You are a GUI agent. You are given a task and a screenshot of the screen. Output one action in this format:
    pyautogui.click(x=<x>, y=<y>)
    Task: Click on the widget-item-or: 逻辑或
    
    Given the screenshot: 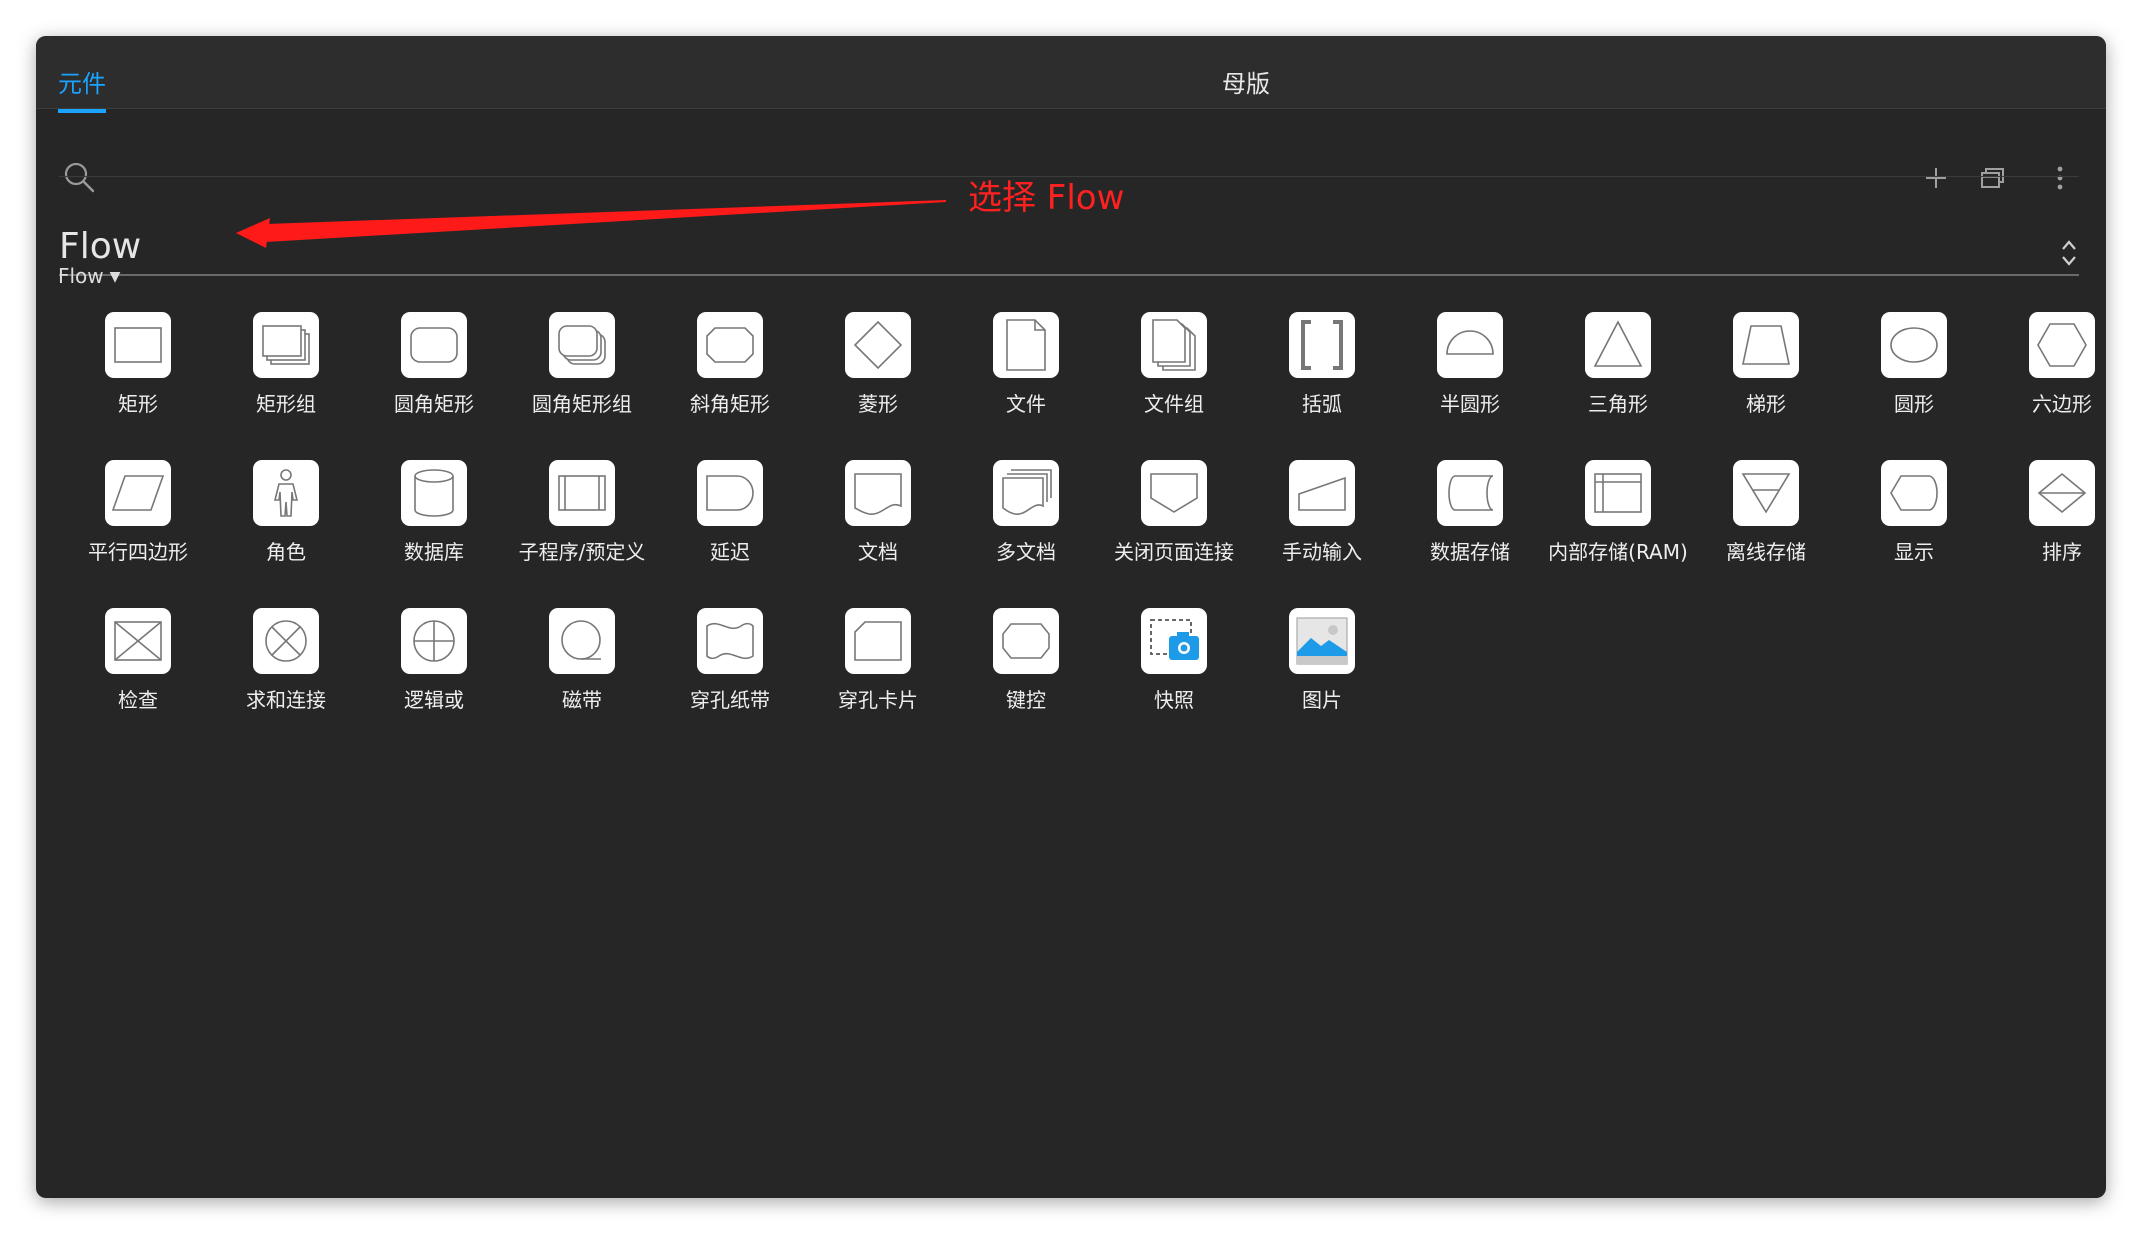 What is the action you would take?
    pyautogui.click(x=434, y=668)
    